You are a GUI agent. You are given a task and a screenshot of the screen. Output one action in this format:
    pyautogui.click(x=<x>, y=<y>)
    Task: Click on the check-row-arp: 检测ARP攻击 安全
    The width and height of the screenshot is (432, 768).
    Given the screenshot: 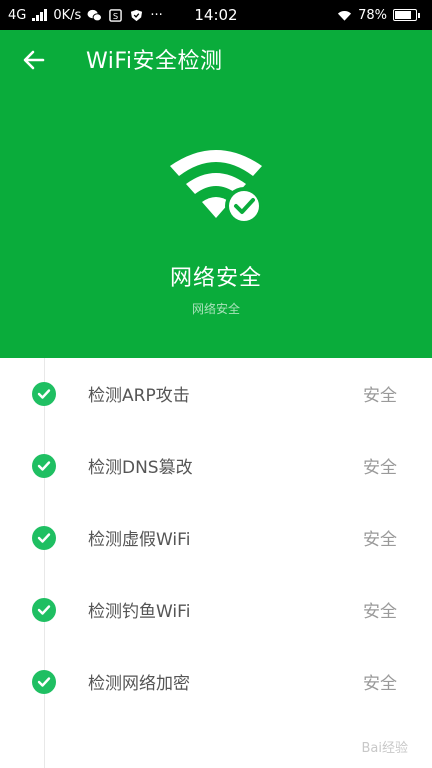 What is the action you would take?
    pyautogui.click(x=216, y=394)
    